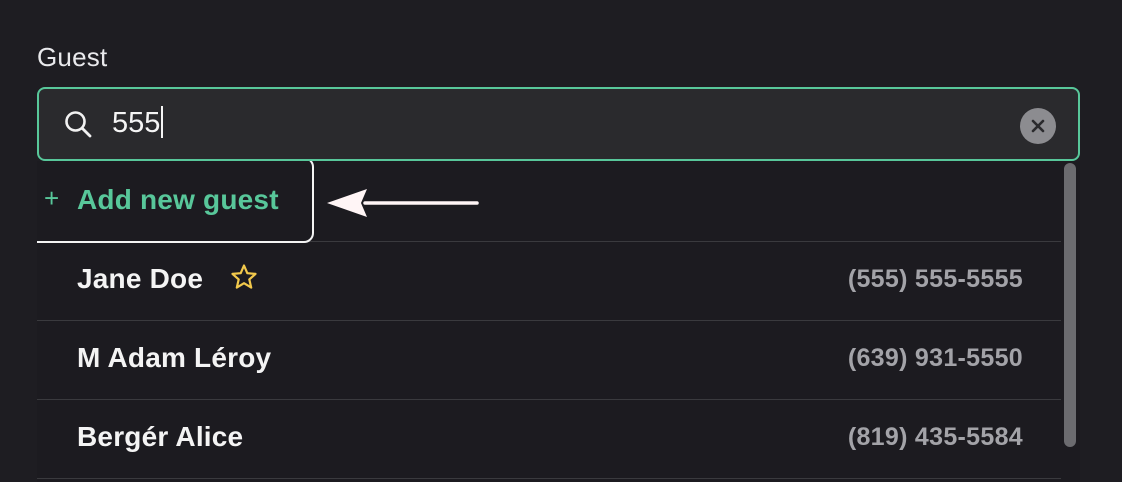  What do you see at coordinates (549, 360) in the screenshot?
I see `guest-list-item: M Adam Léroy (639) 931-5550` at bounding box center [549, 360].